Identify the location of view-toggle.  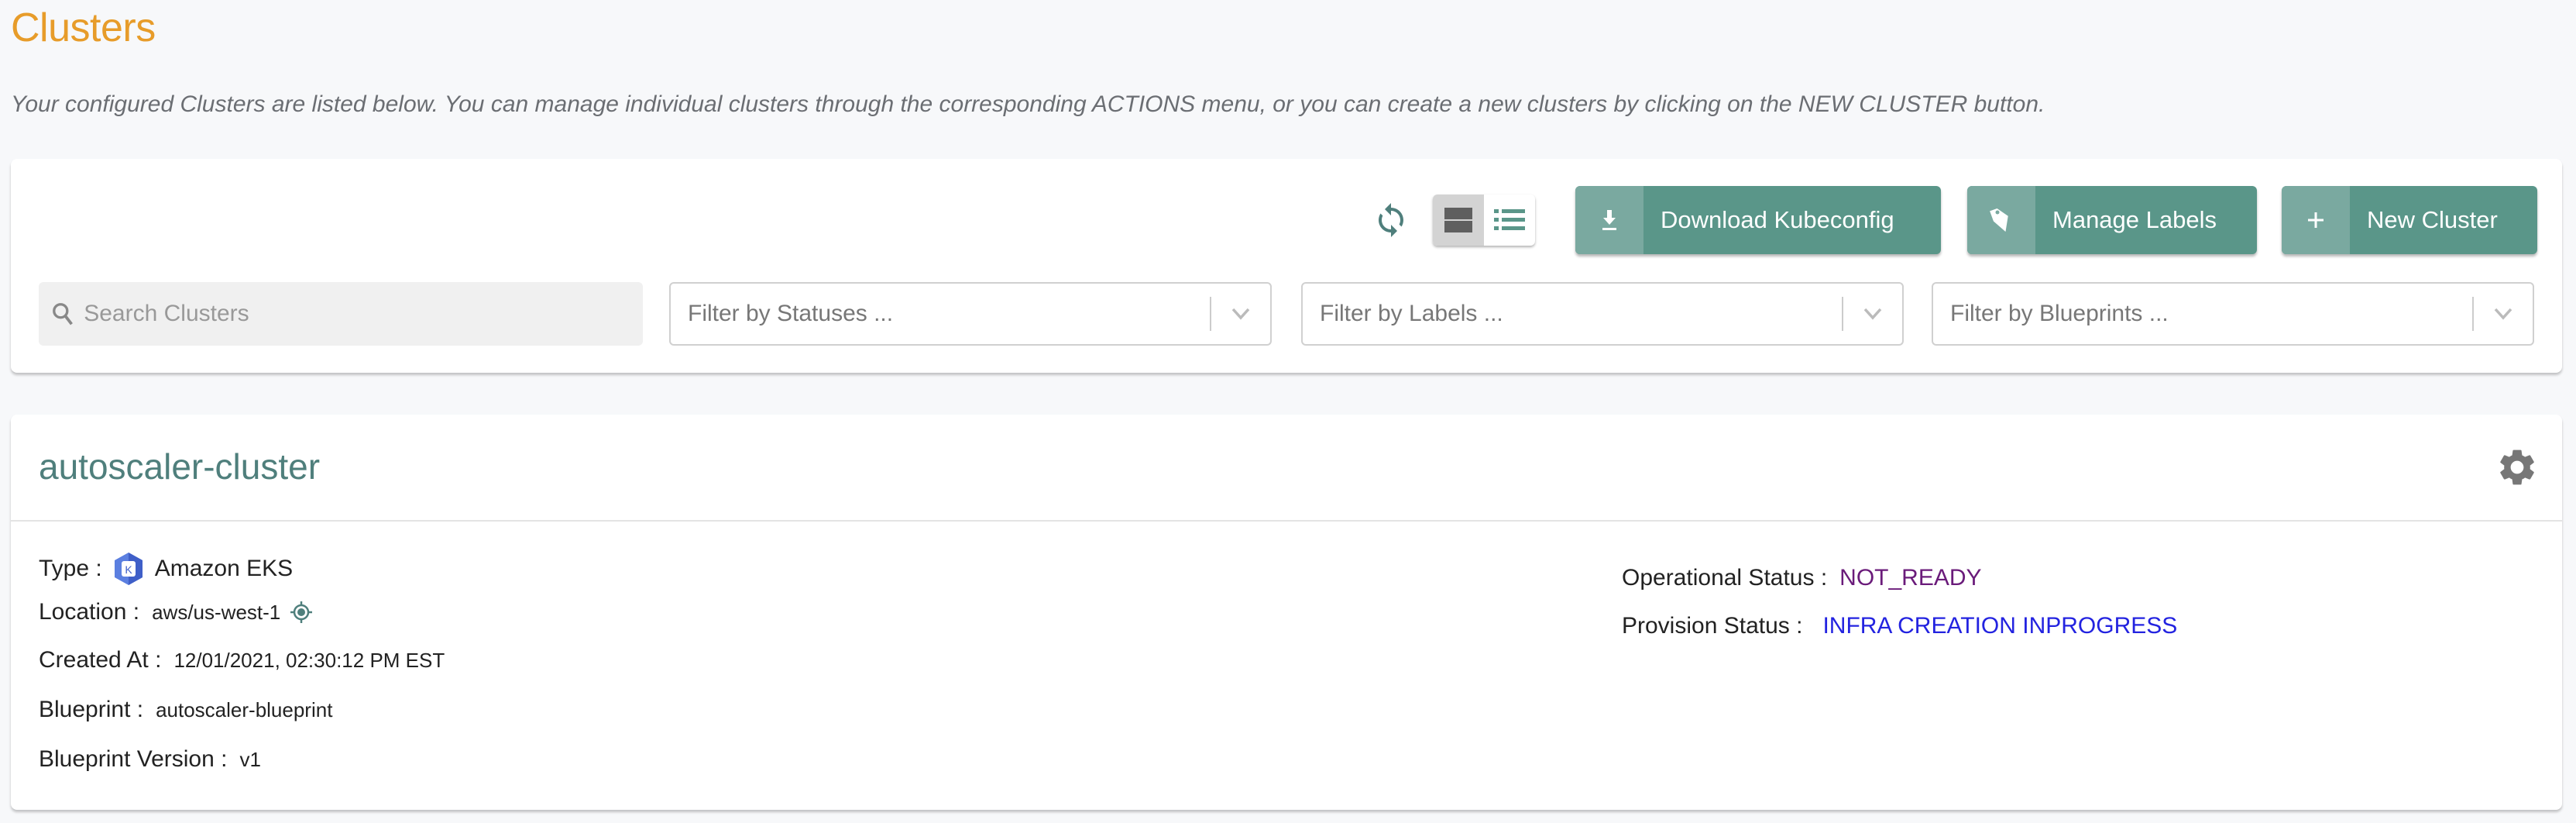
(1484, 220).